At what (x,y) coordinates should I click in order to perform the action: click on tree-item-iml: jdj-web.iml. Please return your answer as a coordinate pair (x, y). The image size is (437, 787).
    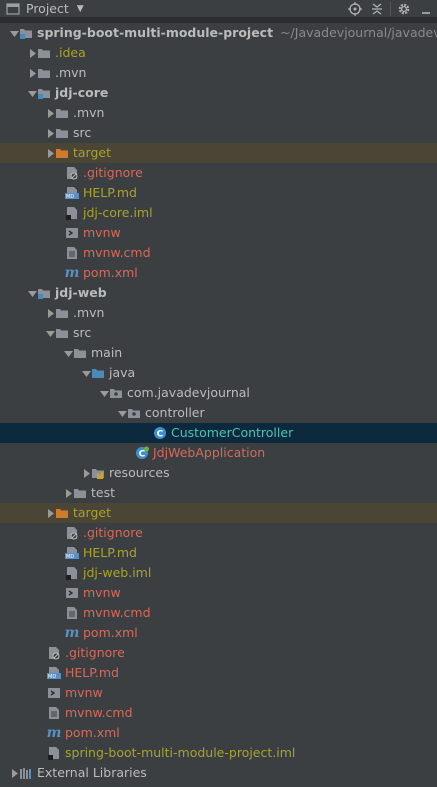
    Looking at the image, I should click on (218, 573).